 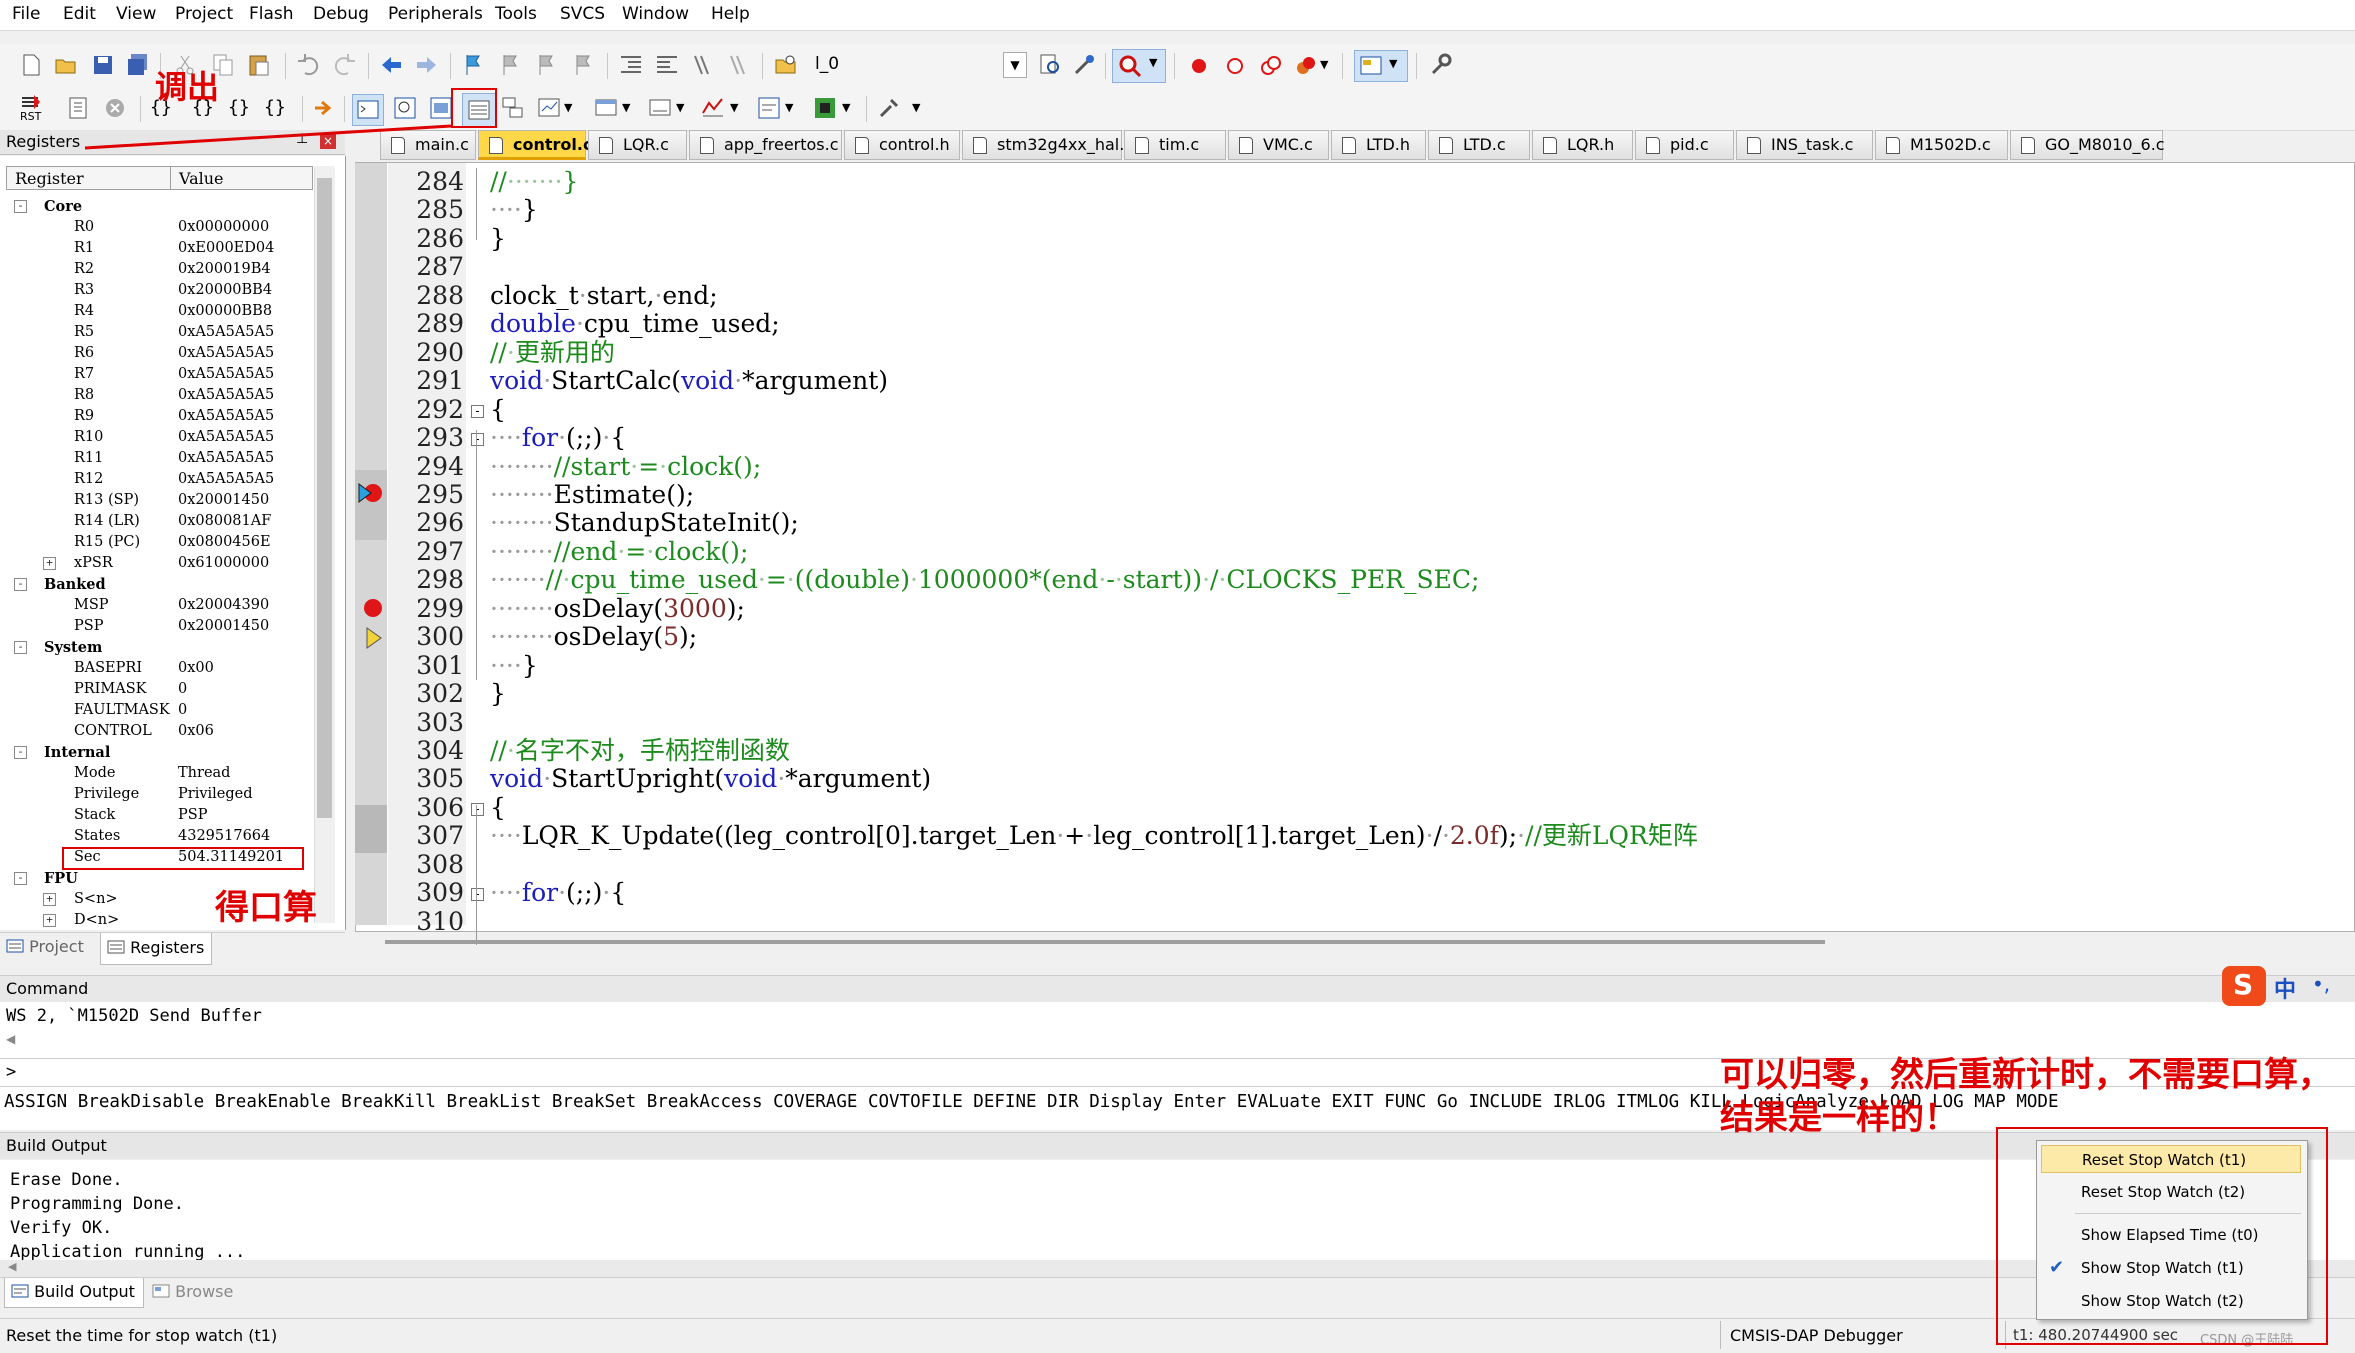 What do you see at coordinates (215, 794) in the screenshot?
I see `register-value: Privileged` at bounding box center [215, 794].